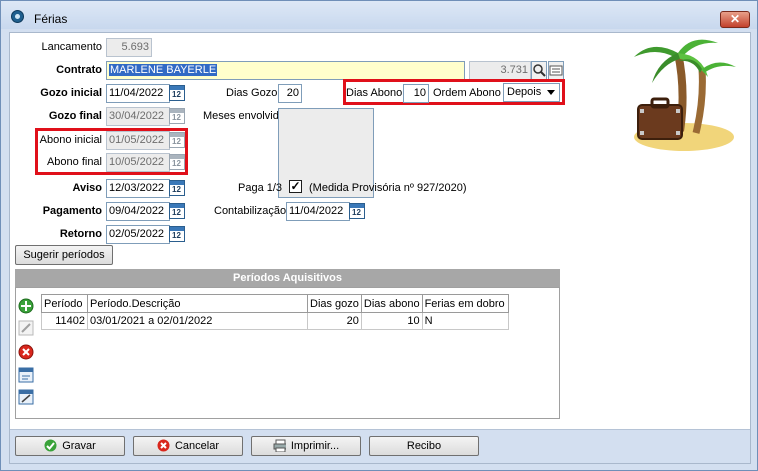 The width and height of the screenshot is (758, 471). Describe the element at coordinates (163, 445) in the screenshot. I see `cancel-icon` at that location.